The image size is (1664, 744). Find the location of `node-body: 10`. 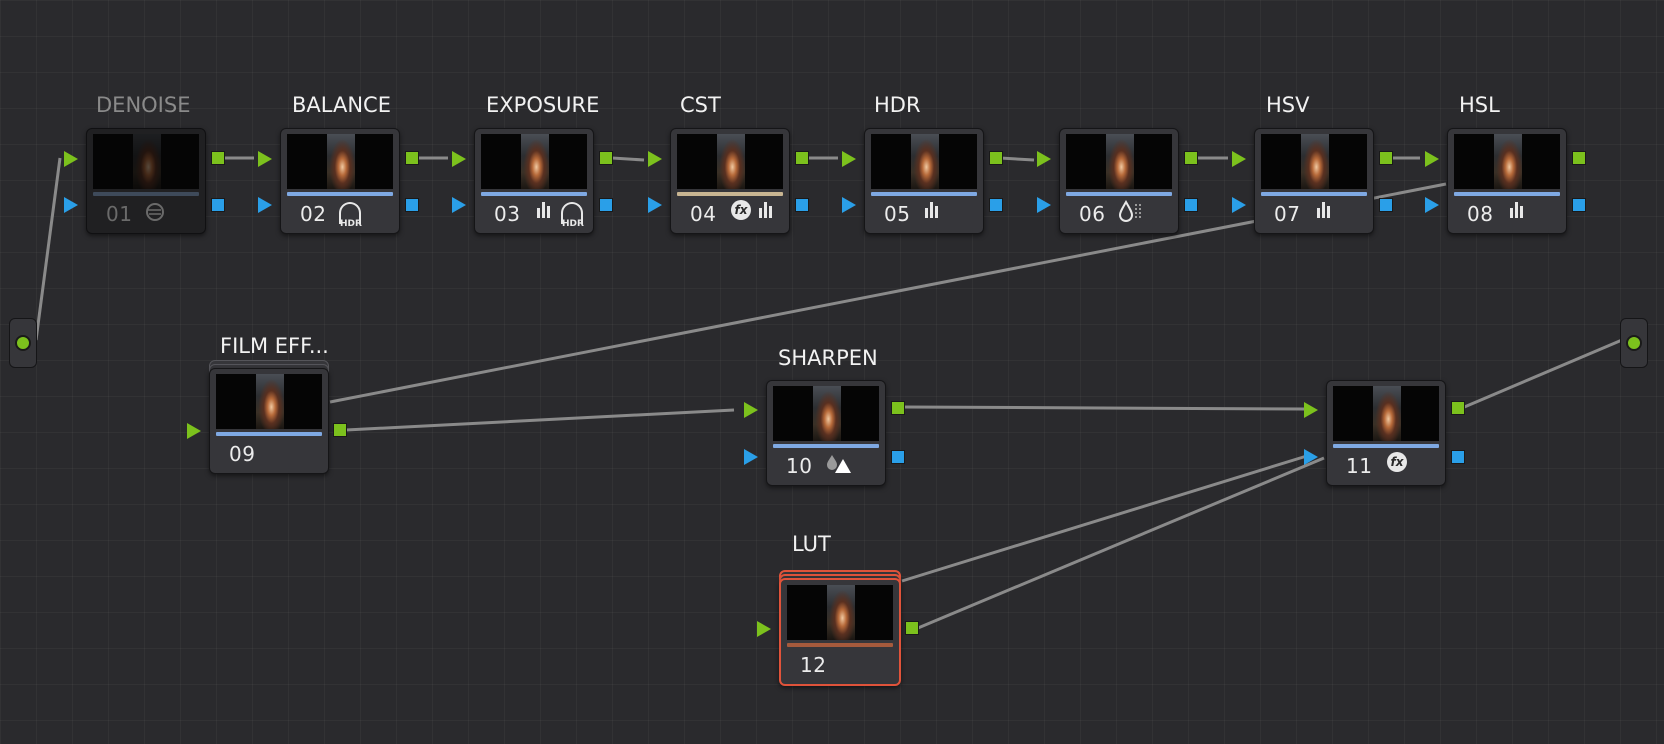

node-body: 10 is located at coordinates (826, 433).